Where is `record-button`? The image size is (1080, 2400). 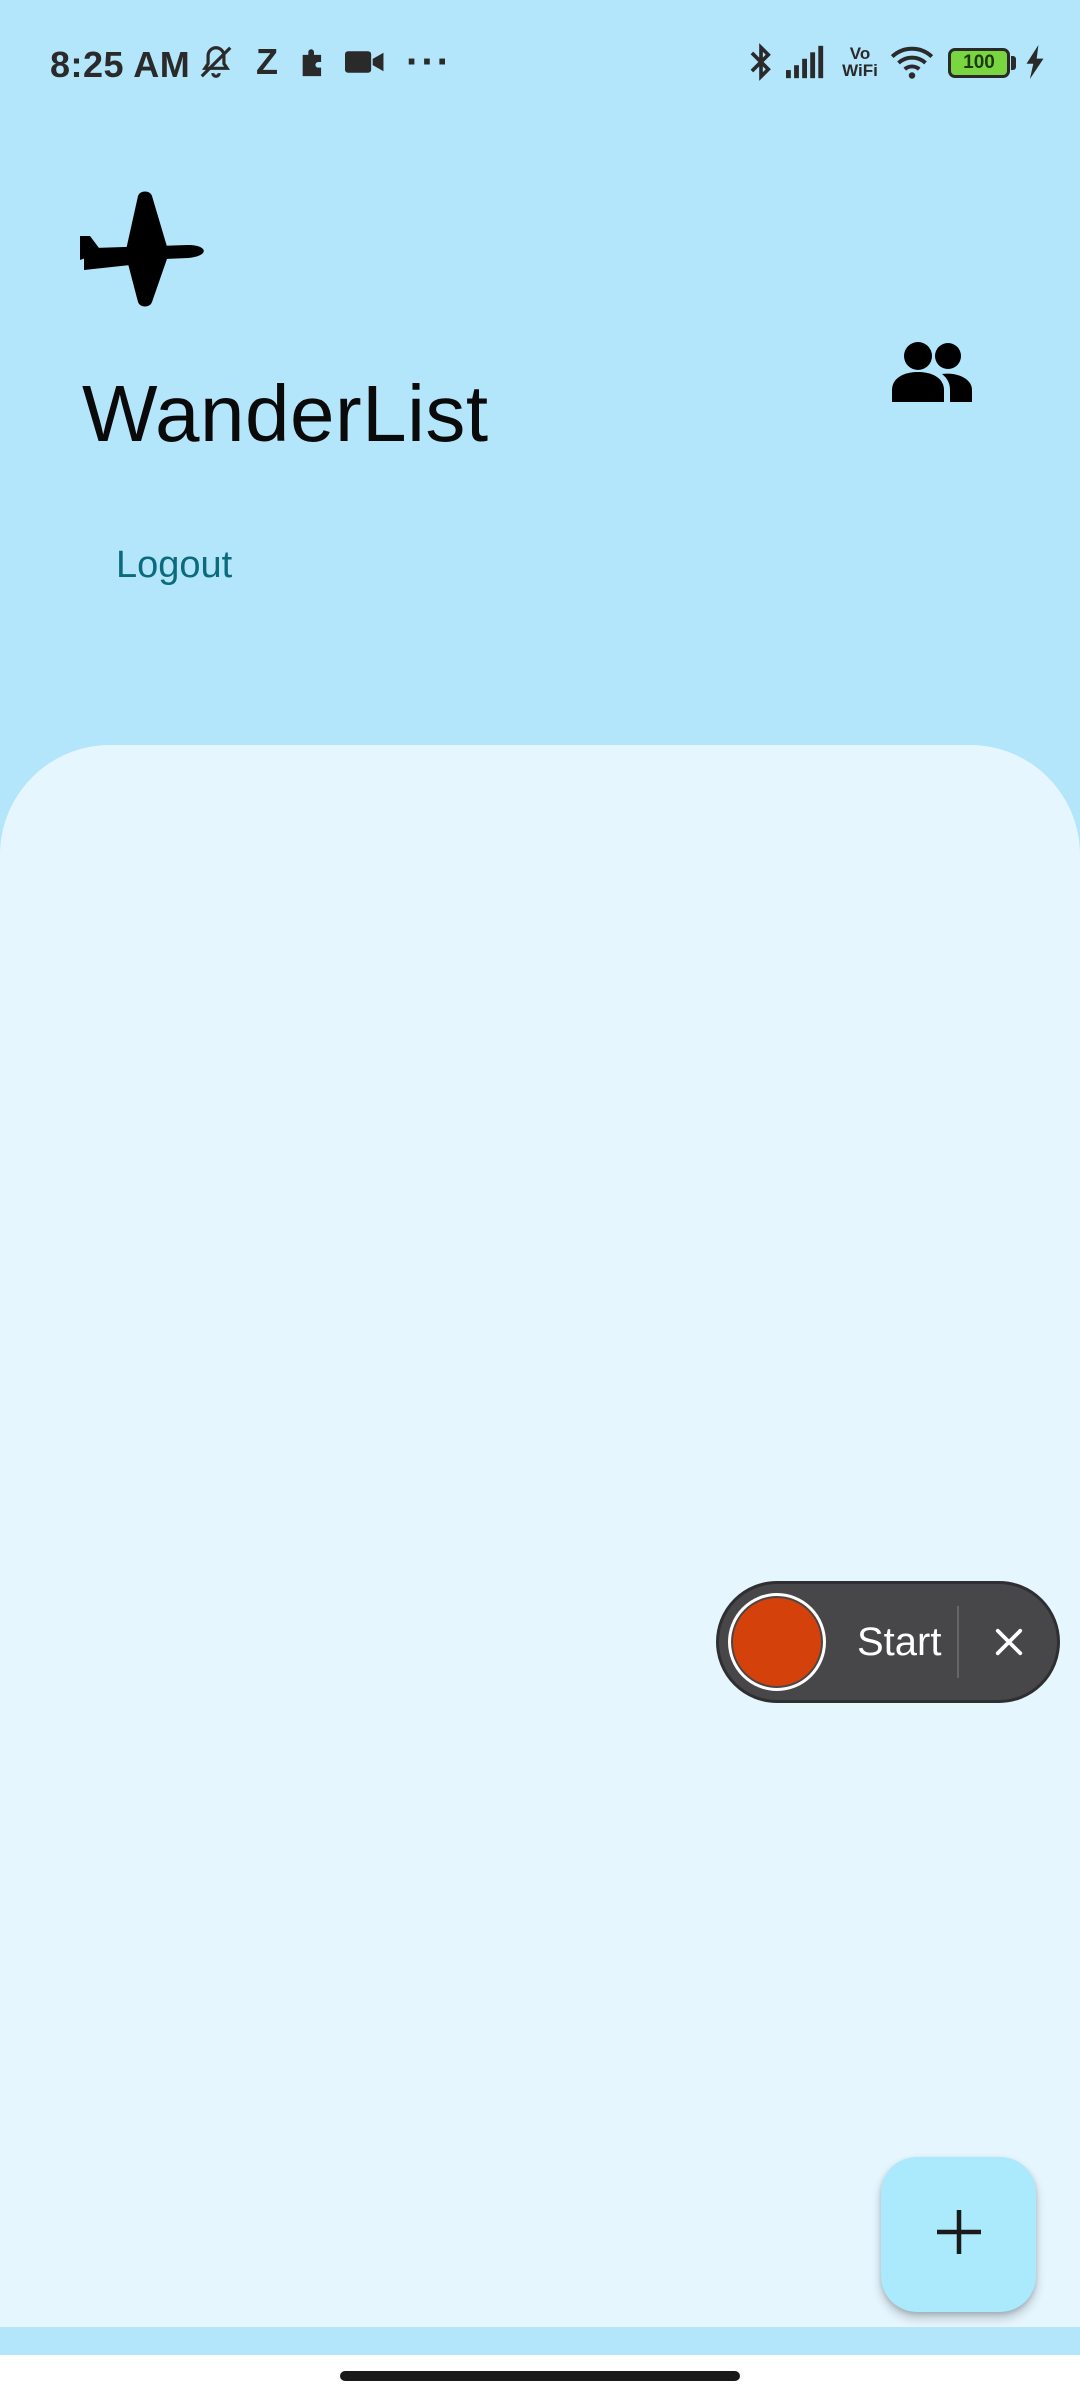 record-button is located at coordinates (777, 1642).